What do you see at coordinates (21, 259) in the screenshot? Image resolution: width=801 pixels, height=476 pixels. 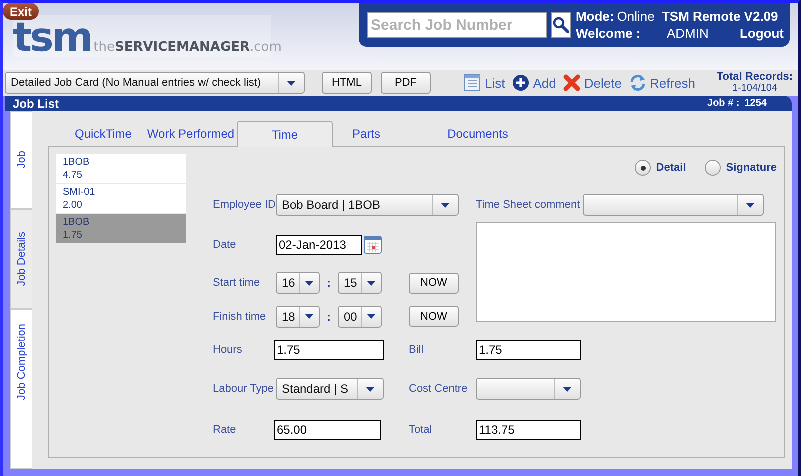 I see `side-tab: Job Details` at bounding box center [21, 259].